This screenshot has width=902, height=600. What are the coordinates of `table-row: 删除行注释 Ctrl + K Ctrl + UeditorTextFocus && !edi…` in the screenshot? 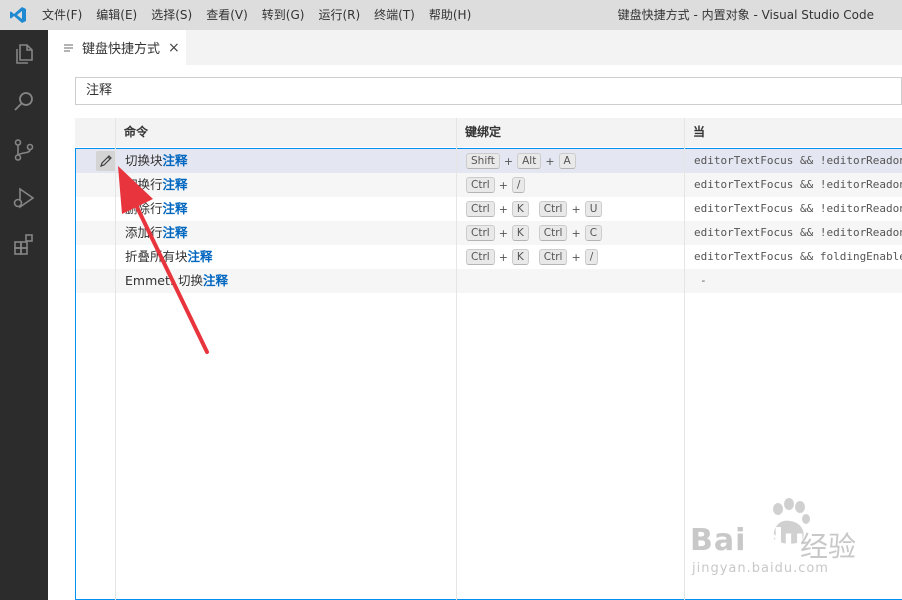 It's located at (489, 209).